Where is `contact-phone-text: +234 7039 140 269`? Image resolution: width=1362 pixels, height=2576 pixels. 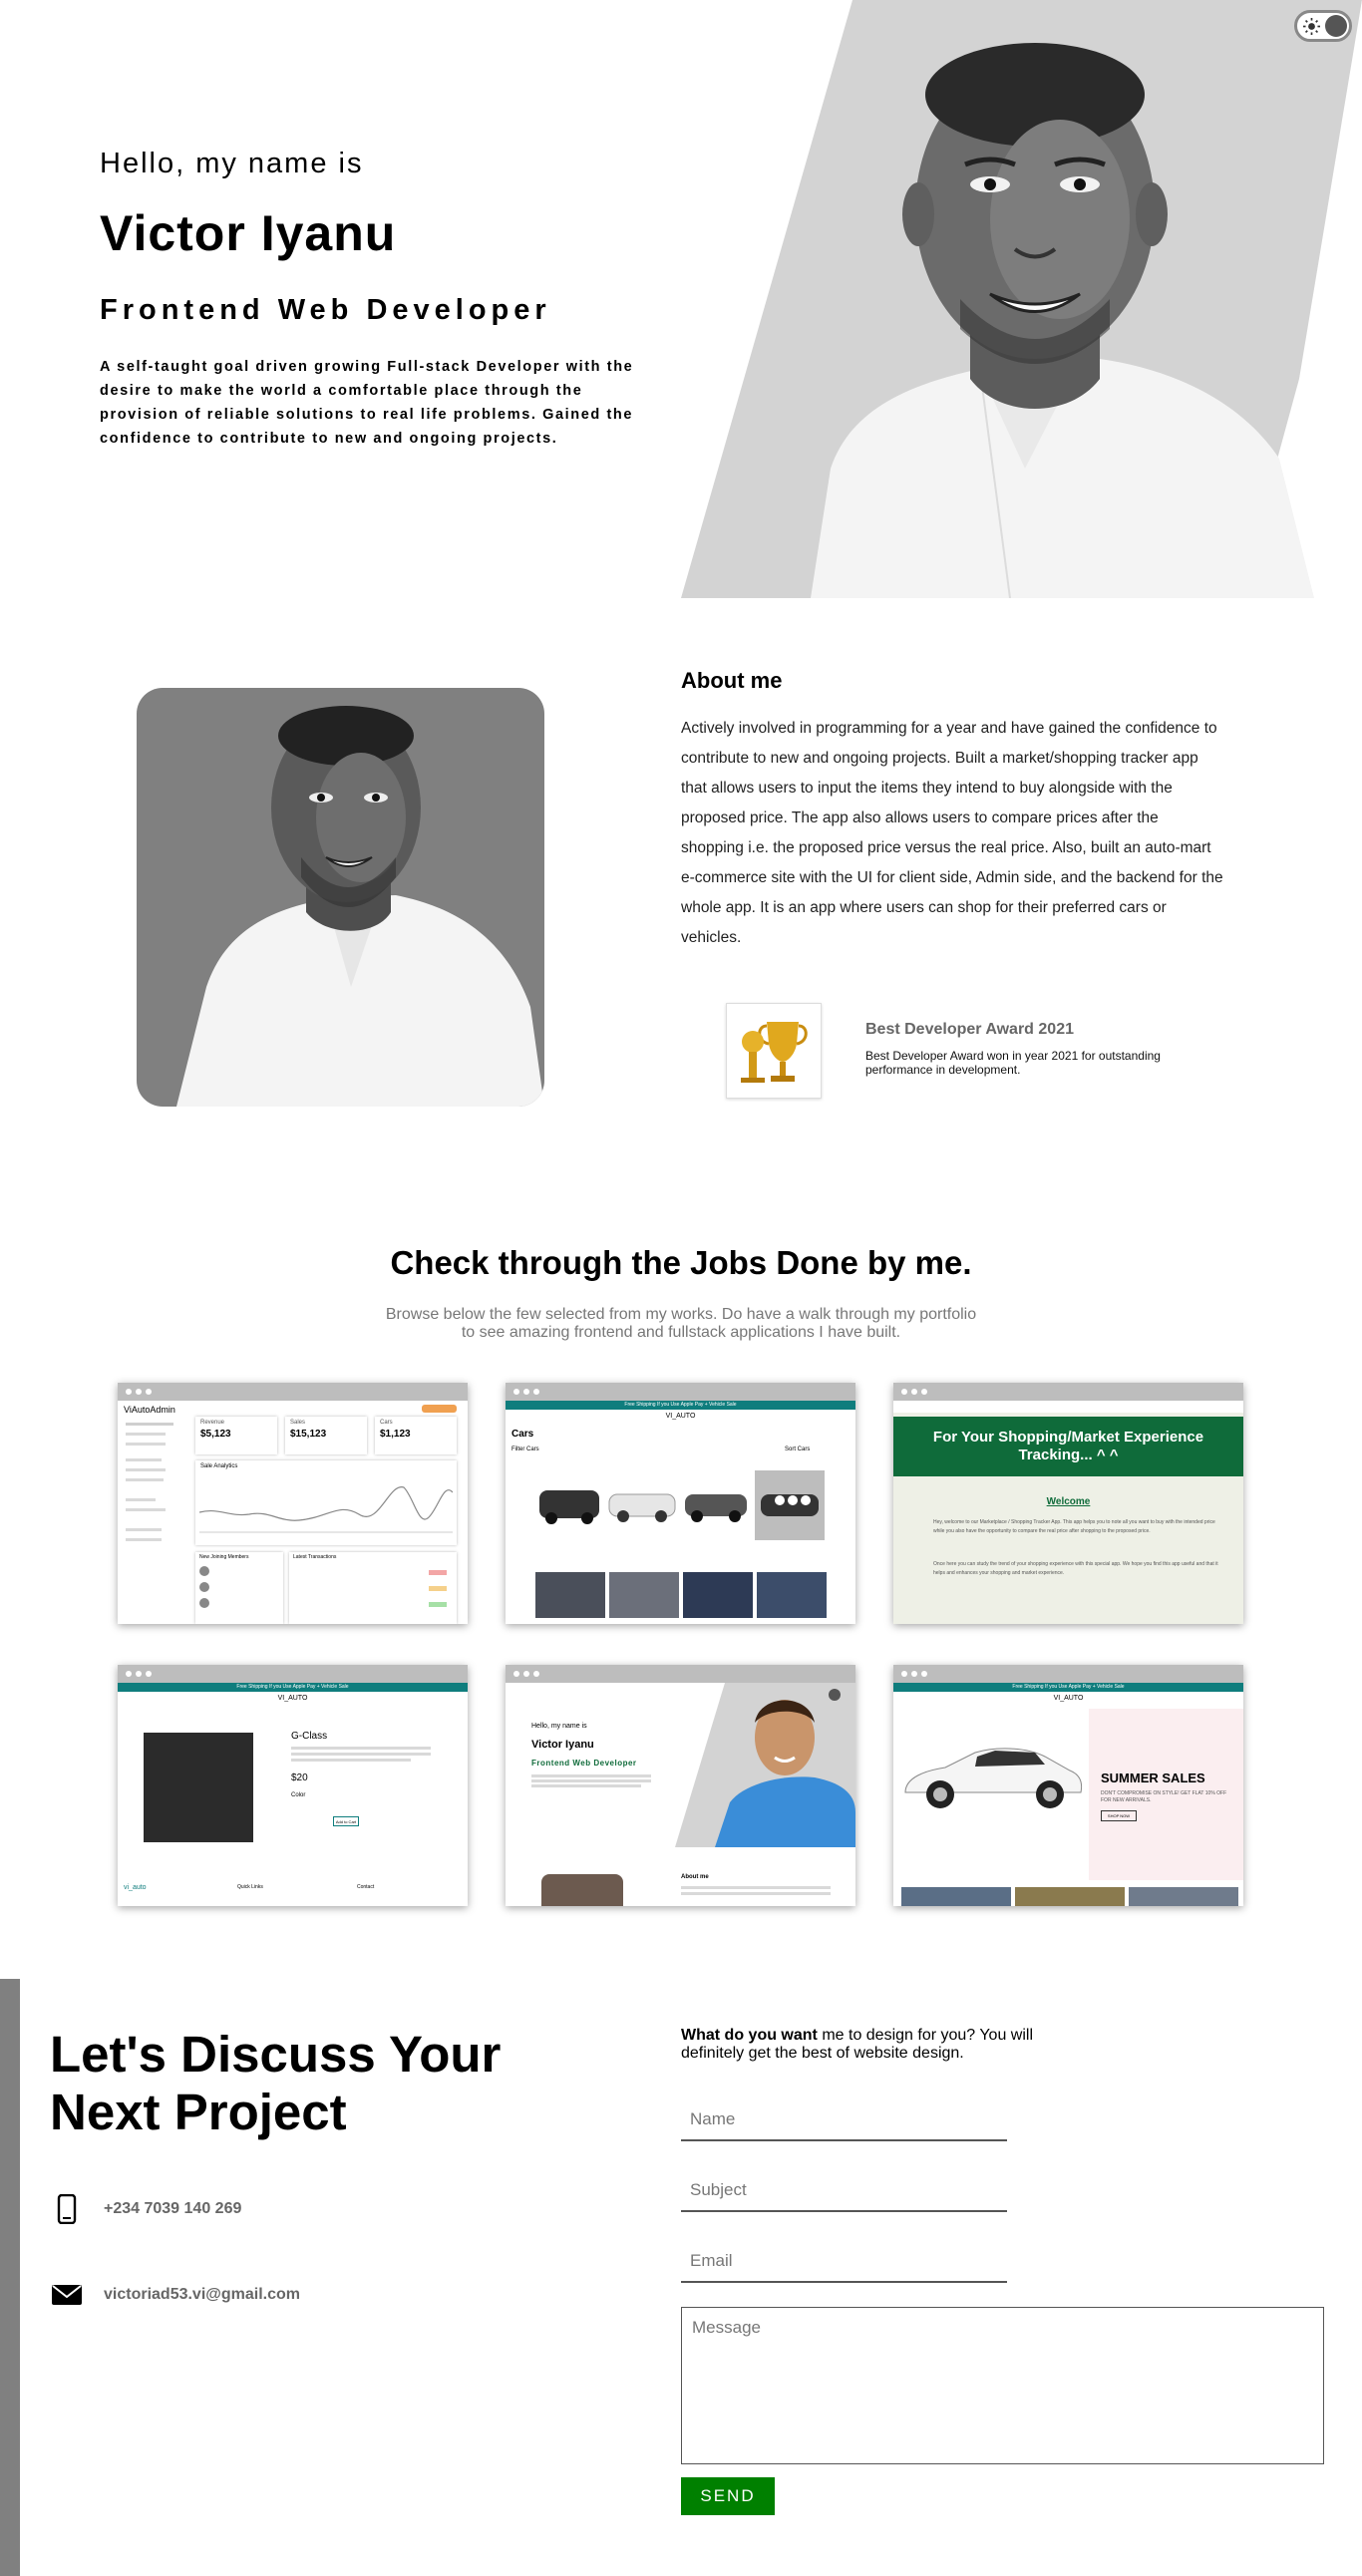
contact-phone-text: +234 7039 140 269 is located at coordinates (173, 2208).